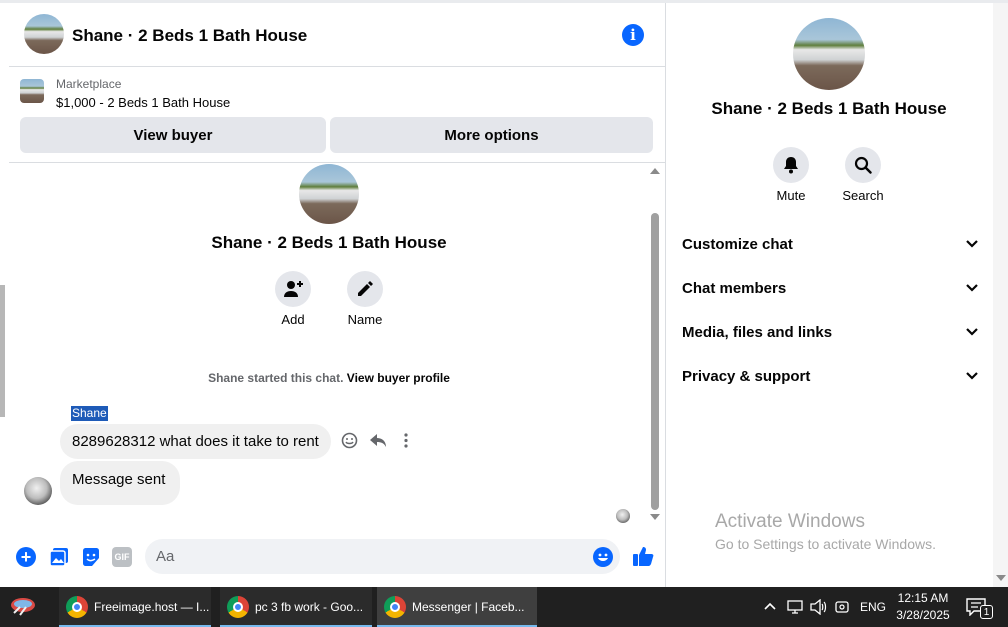  I want to click on emoji-reaction-icon, so click(349, 440).